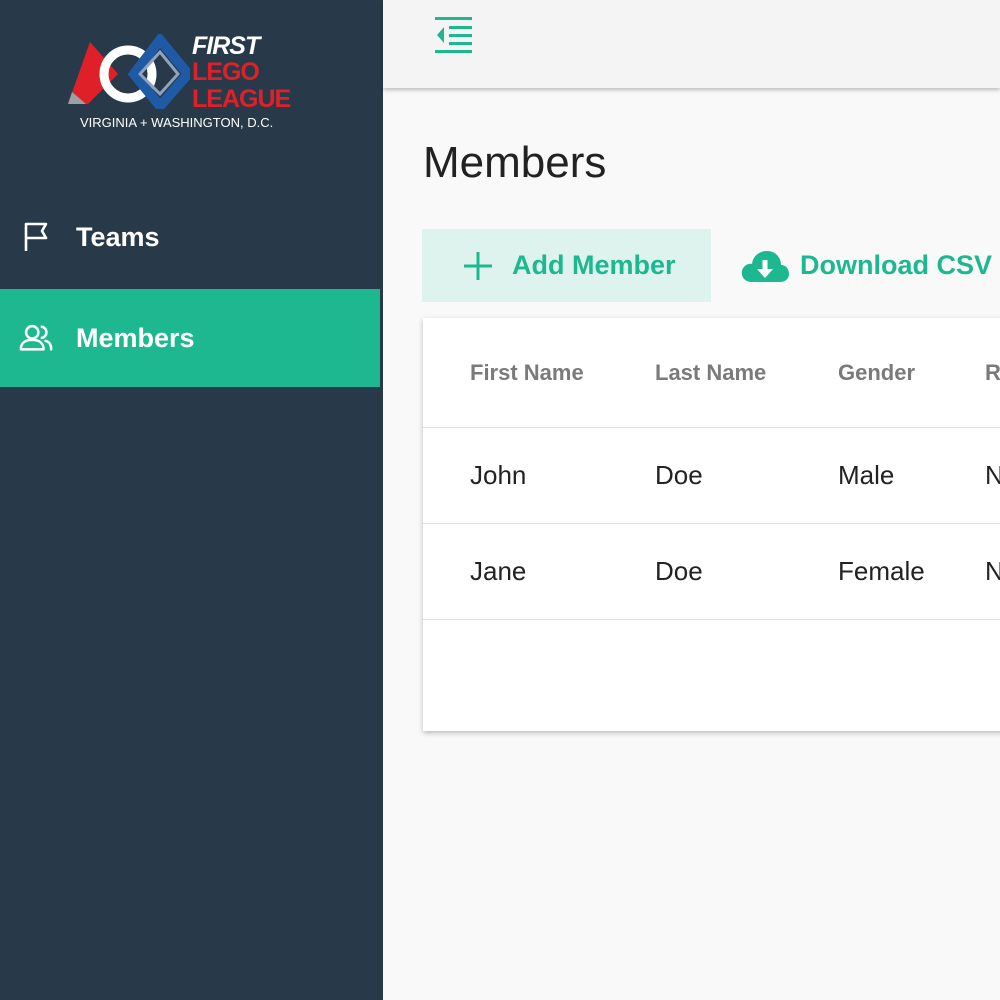  Describe the element at coordinates (711, 476) in the screenshot. I see `table-row: John Doe Male N` at that location.